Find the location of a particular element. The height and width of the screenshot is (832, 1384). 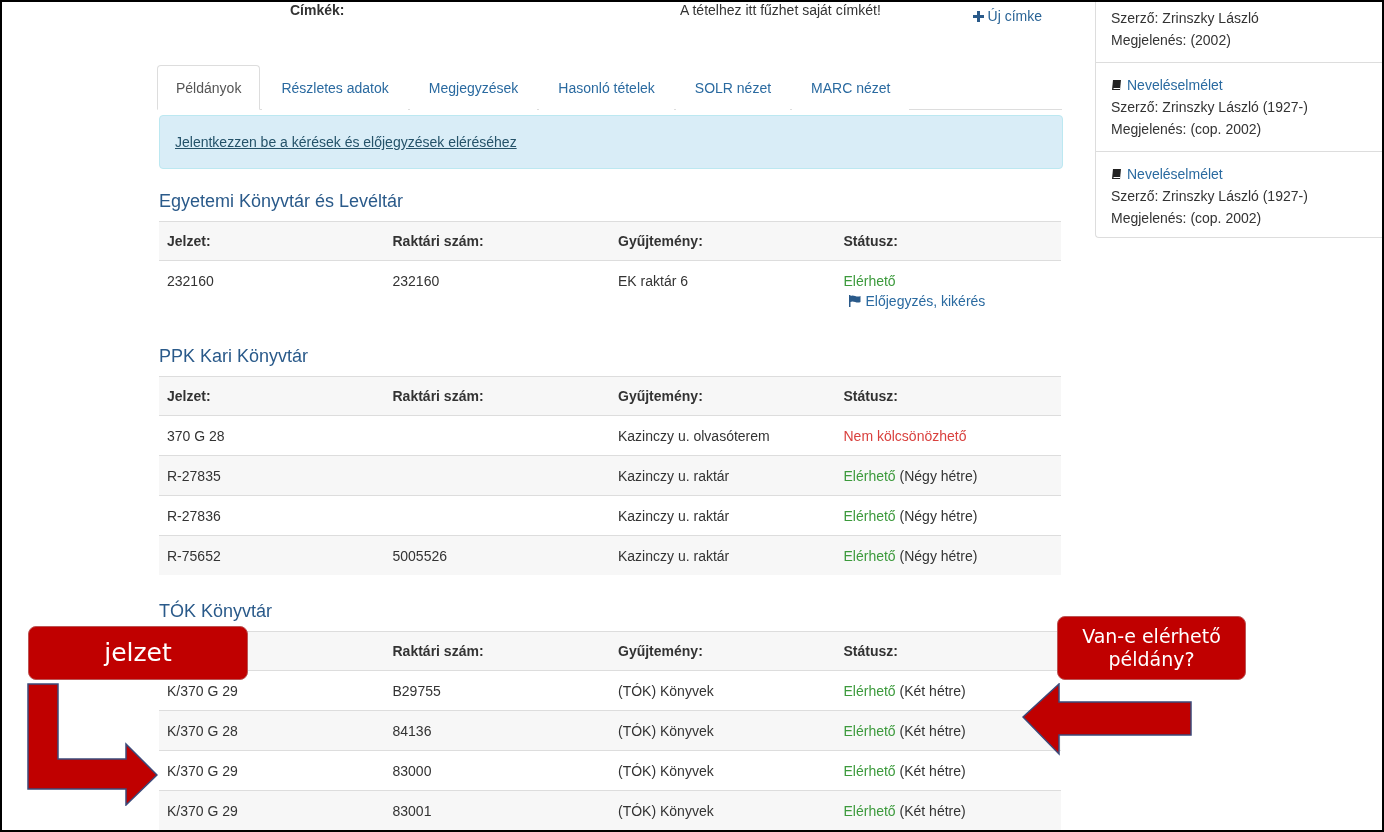

published-text: Megjelenés: (2002) is located at coordinates (1171, 40).